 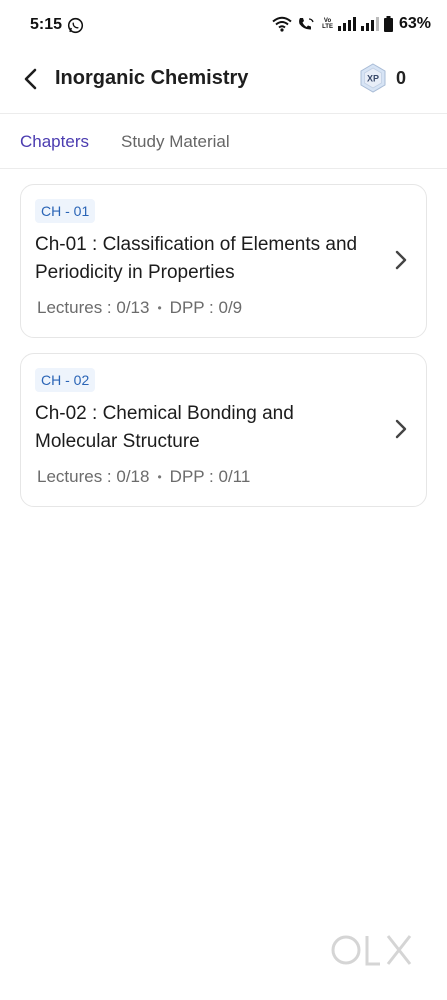 What do you see at coordinates (282, 24) in the screenshot?
I see `wifi-icon` at bounding box center [282, 24].